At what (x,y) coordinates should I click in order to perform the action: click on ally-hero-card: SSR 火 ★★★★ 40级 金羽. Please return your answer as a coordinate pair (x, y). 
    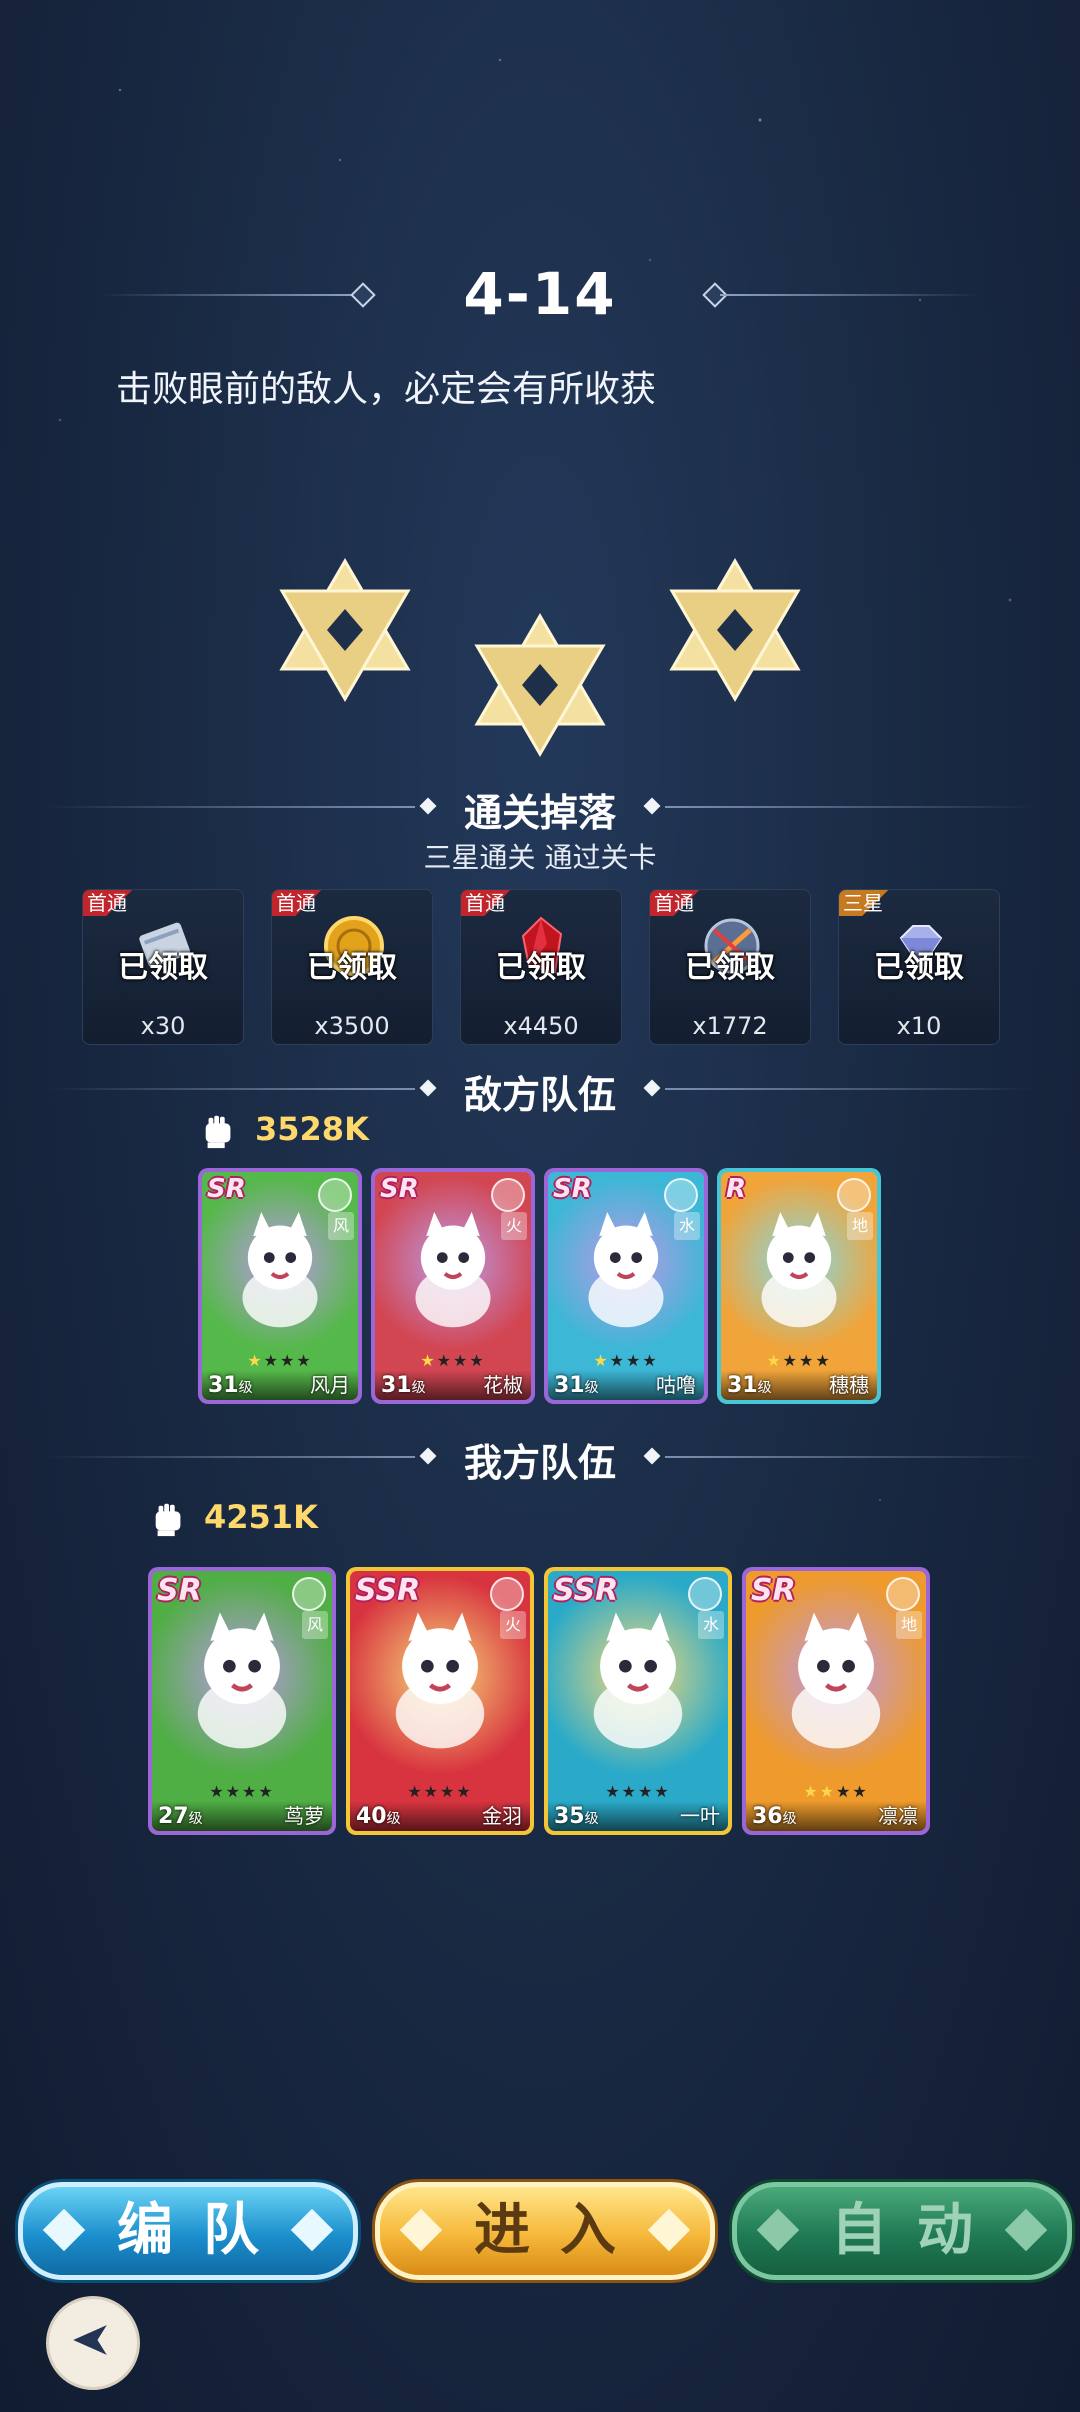
    Looking at the image, I should click on (440, 1701).